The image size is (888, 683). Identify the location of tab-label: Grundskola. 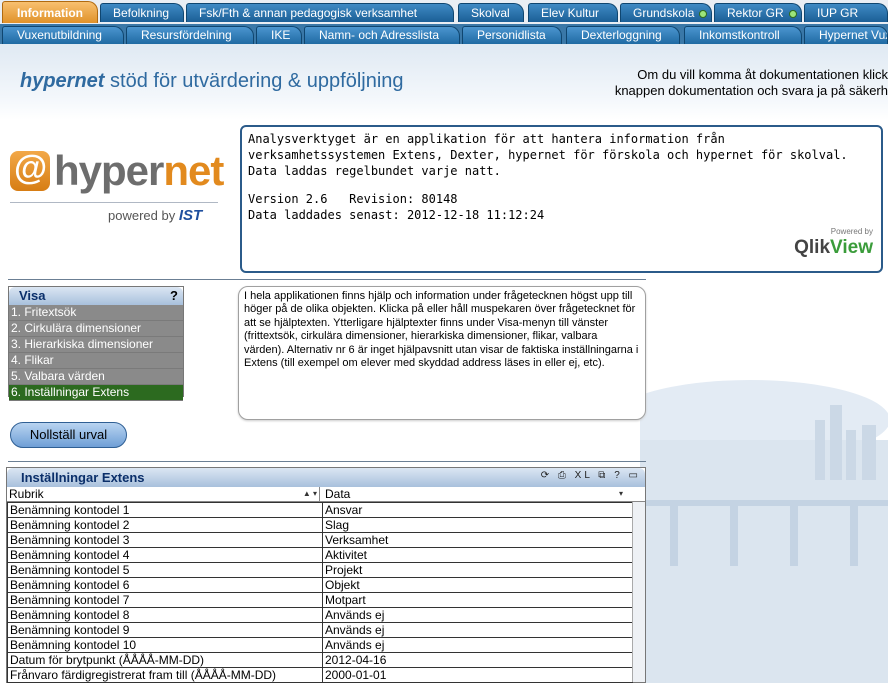
(664, 13).